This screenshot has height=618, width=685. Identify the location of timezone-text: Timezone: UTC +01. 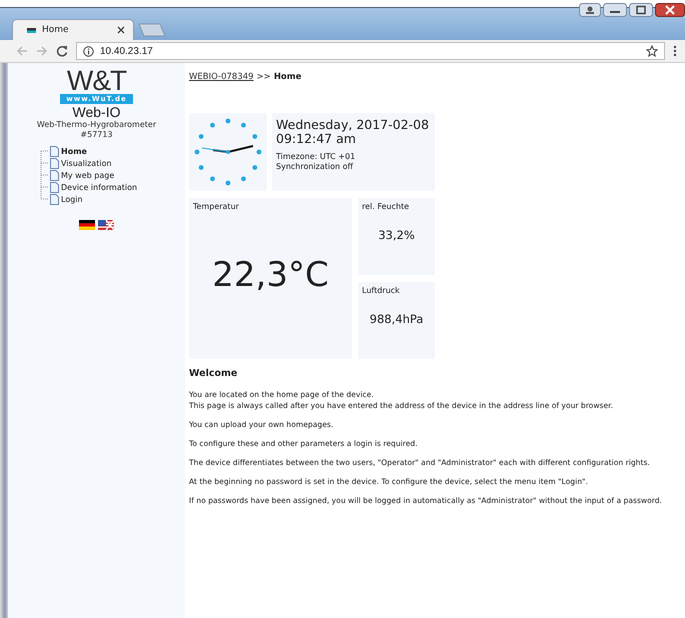
(316, 157).